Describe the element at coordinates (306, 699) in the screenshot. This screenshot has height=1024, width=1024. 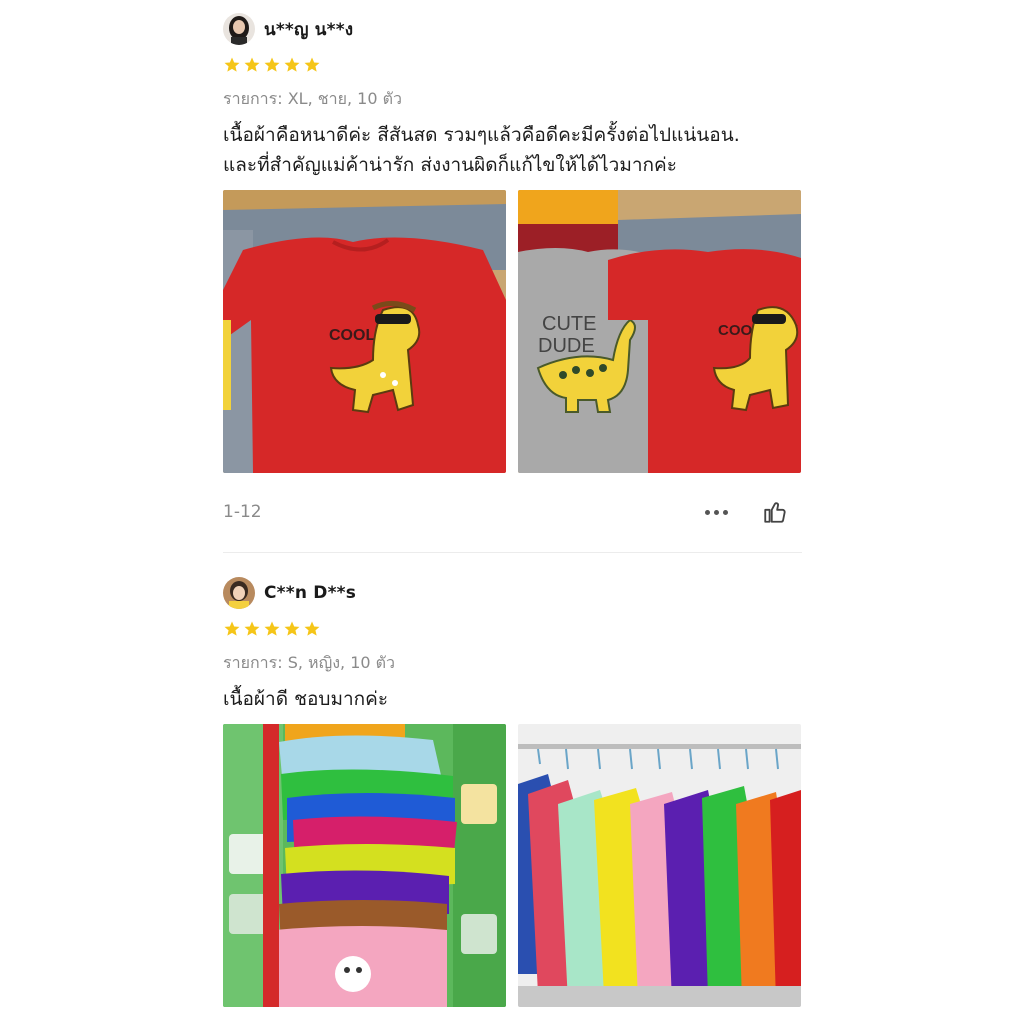
I see `comment-line: เนื้อผ้าดี ชอบมากค่ะ` at that location.